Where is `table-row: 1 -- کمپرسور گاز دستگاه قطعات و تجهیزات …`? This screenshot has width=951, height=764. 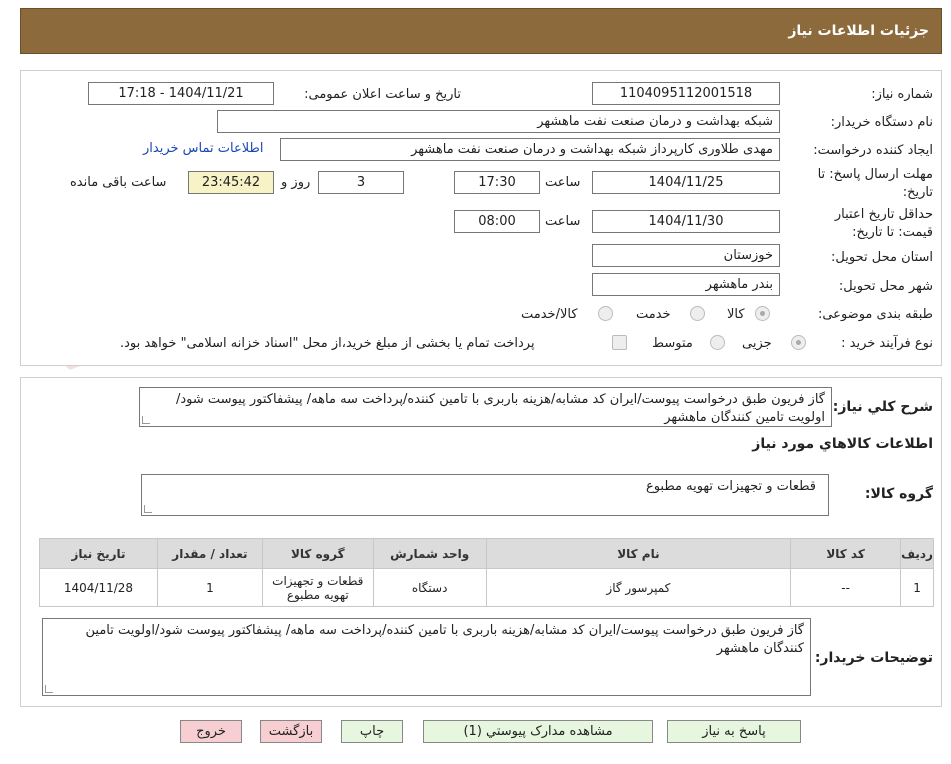 table-row: 1 -- کمپرسور گاز دستگاه قطعات و تجهیزات … is located at coordinates (486, 587).